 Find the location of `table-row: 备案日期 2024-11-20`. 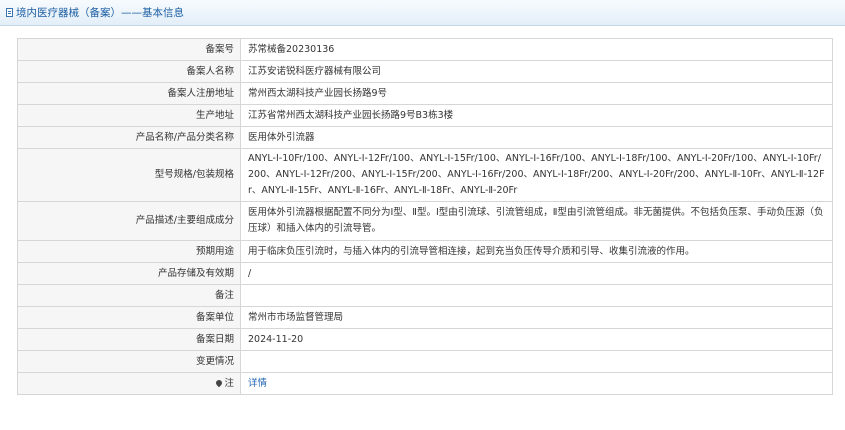

table-row: 备案日期 2024-11-20 is located at coordinates (425, 339).